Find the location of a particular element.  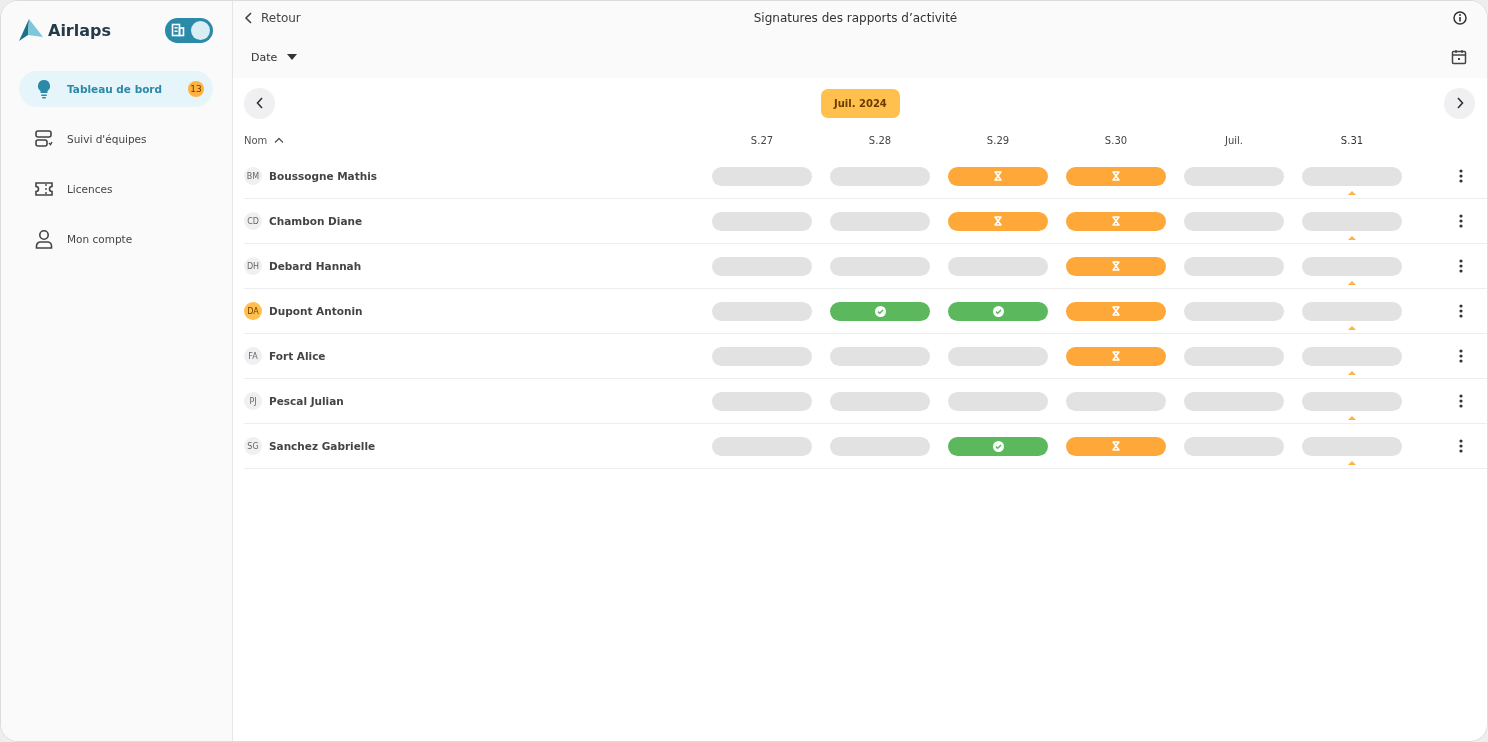

employee-name: Chambon Diane is located at coordinates (316, 221).